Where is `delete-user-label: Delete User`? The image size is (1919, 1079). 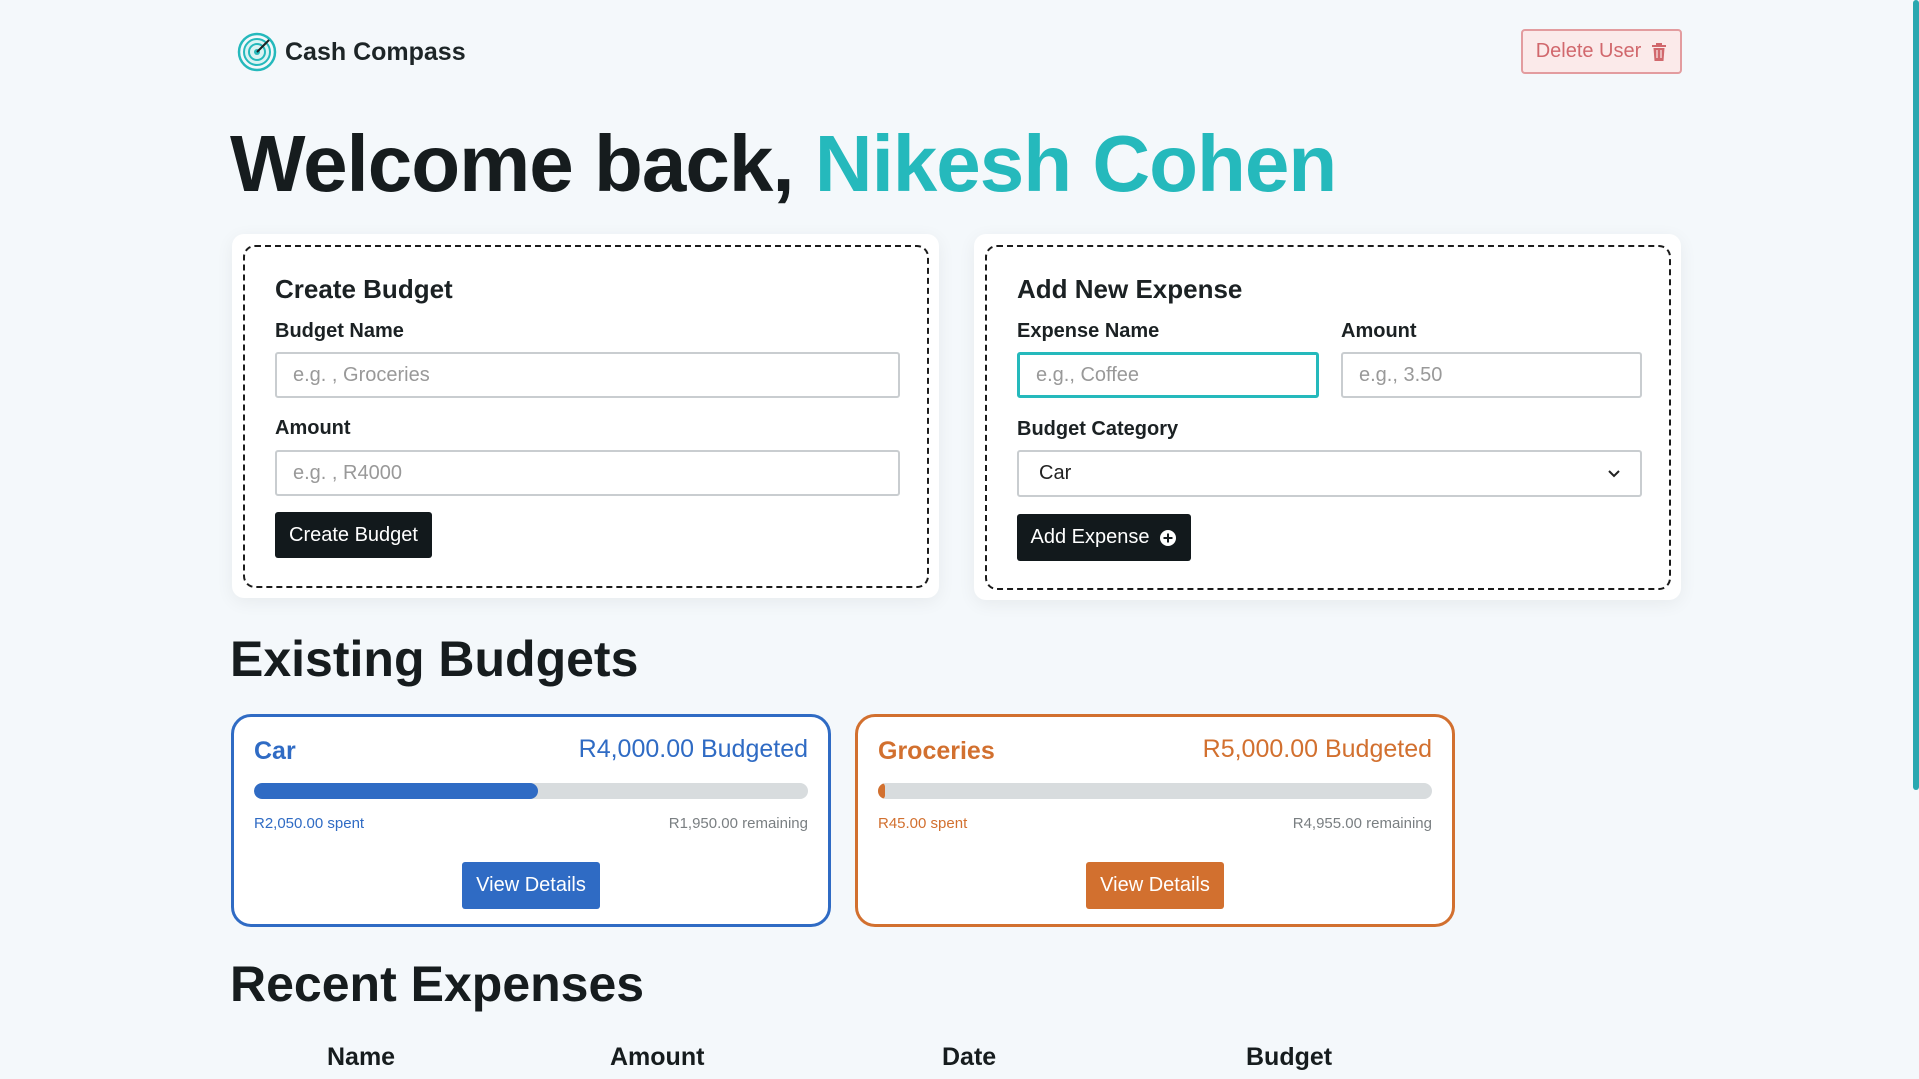 delete-user-label: Delete User is located at coordinates (1588, 51).